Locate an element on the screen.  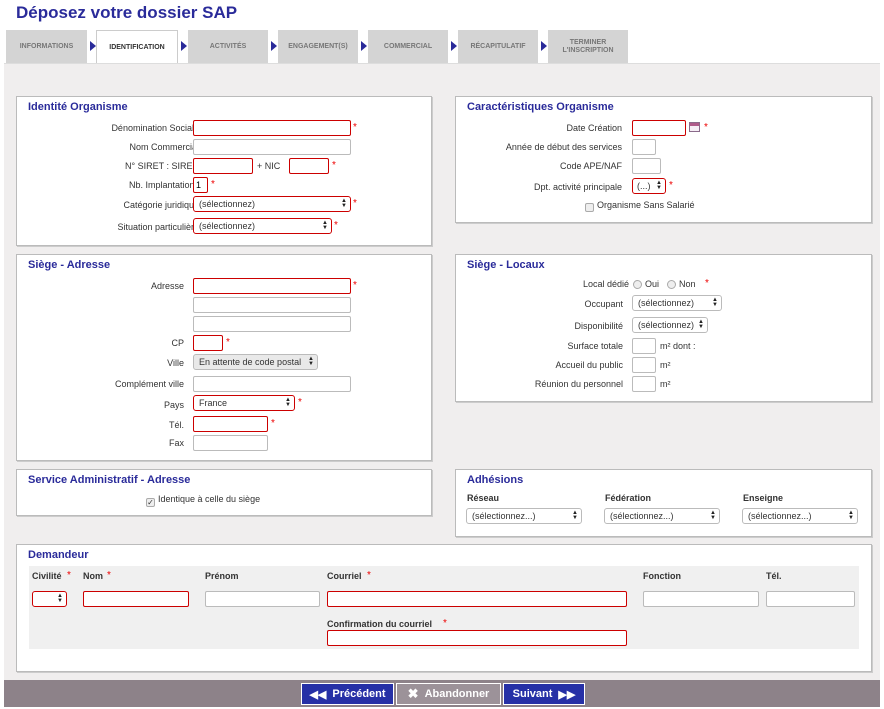
identique-checkbox: ✓ is located at coordinates (150, 502).